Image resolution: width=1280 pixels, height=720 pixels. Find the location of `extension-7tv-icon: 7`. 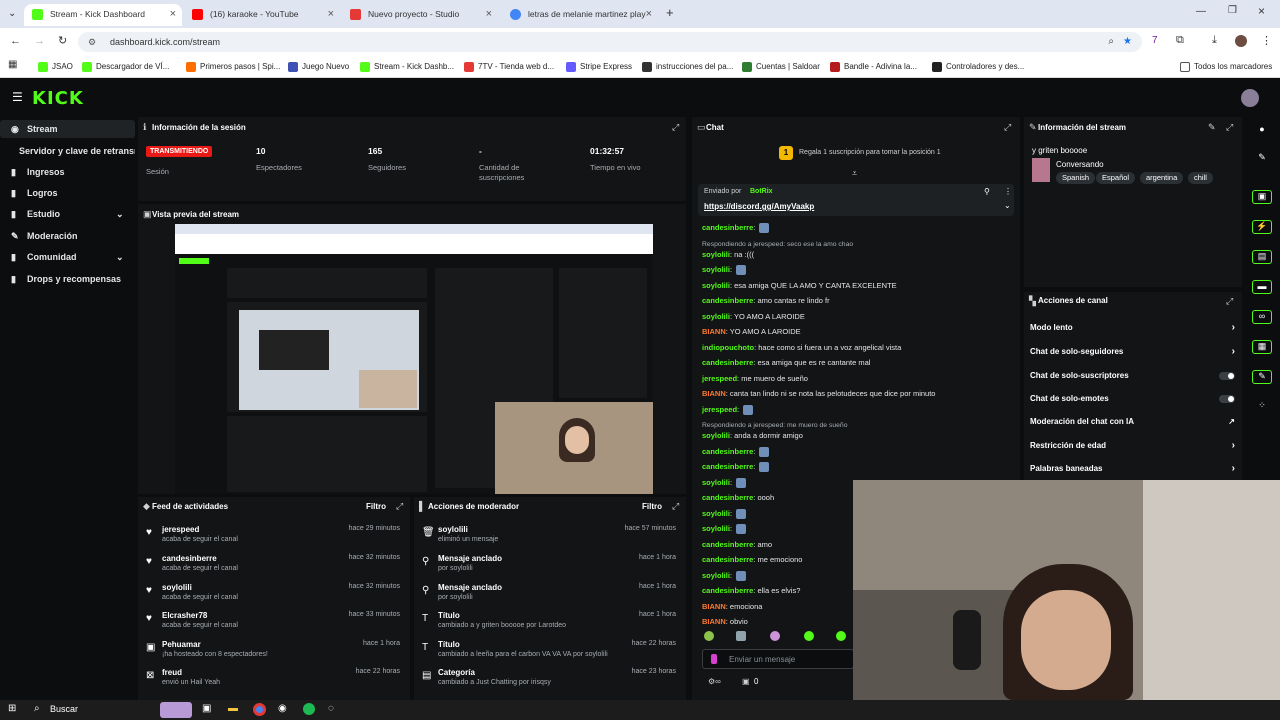

extension-7tv-icon: 7 is located at coordinates (1155, 40).